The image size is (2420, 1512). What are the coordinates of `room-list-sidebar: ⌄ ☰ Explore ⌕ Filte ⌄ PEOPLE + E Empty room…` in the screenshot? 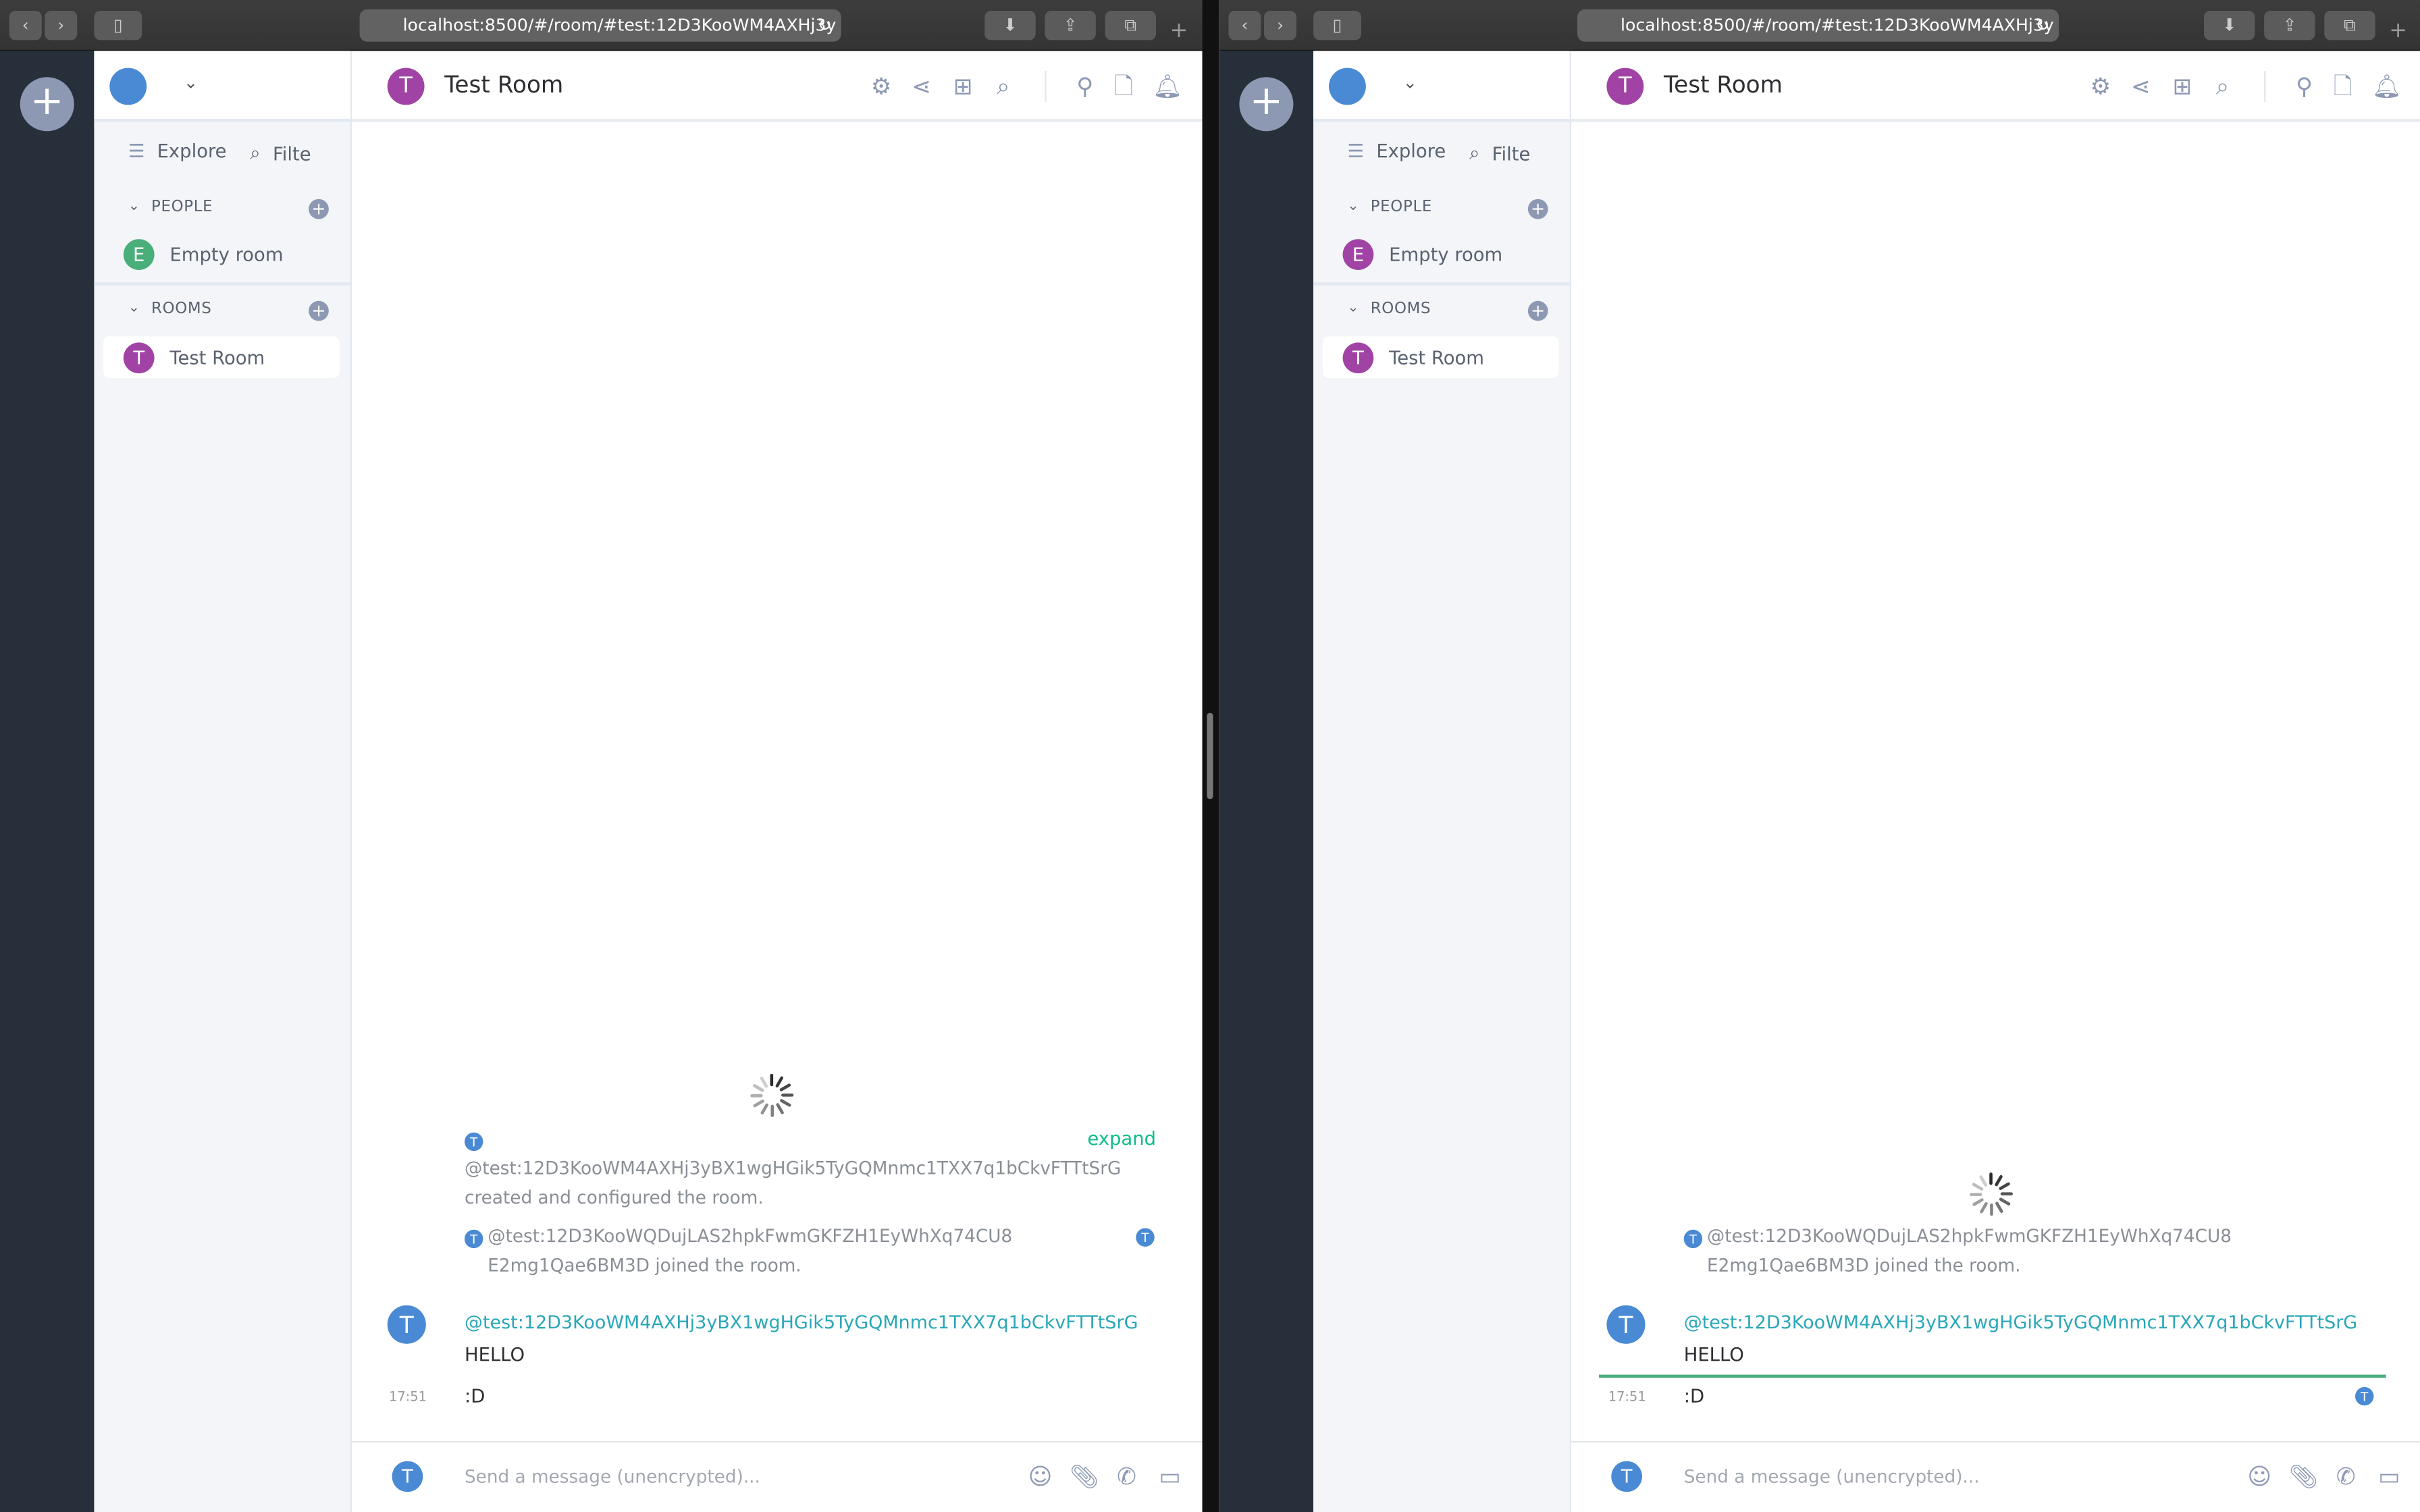 It's located at (1442, 781).